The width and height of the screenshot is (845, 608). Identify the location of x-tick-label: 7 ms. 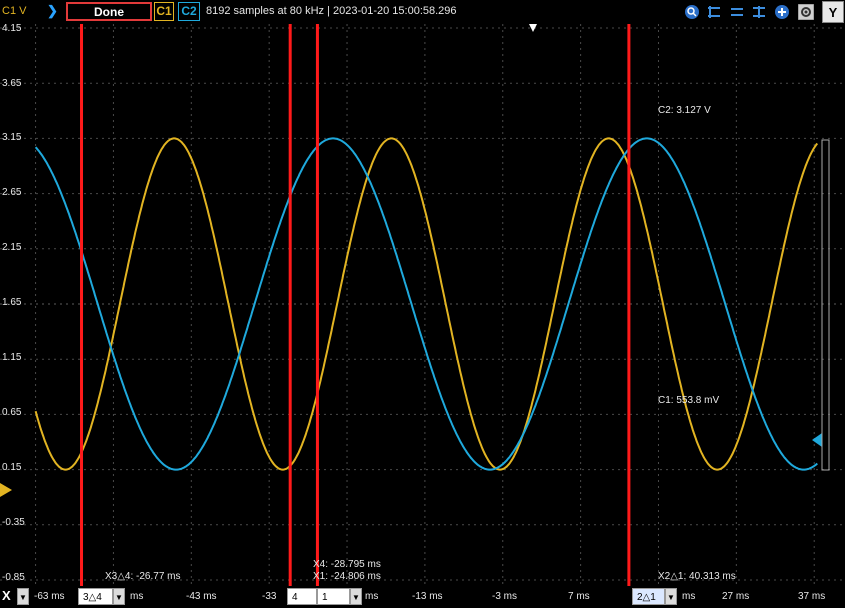
(579, 596).